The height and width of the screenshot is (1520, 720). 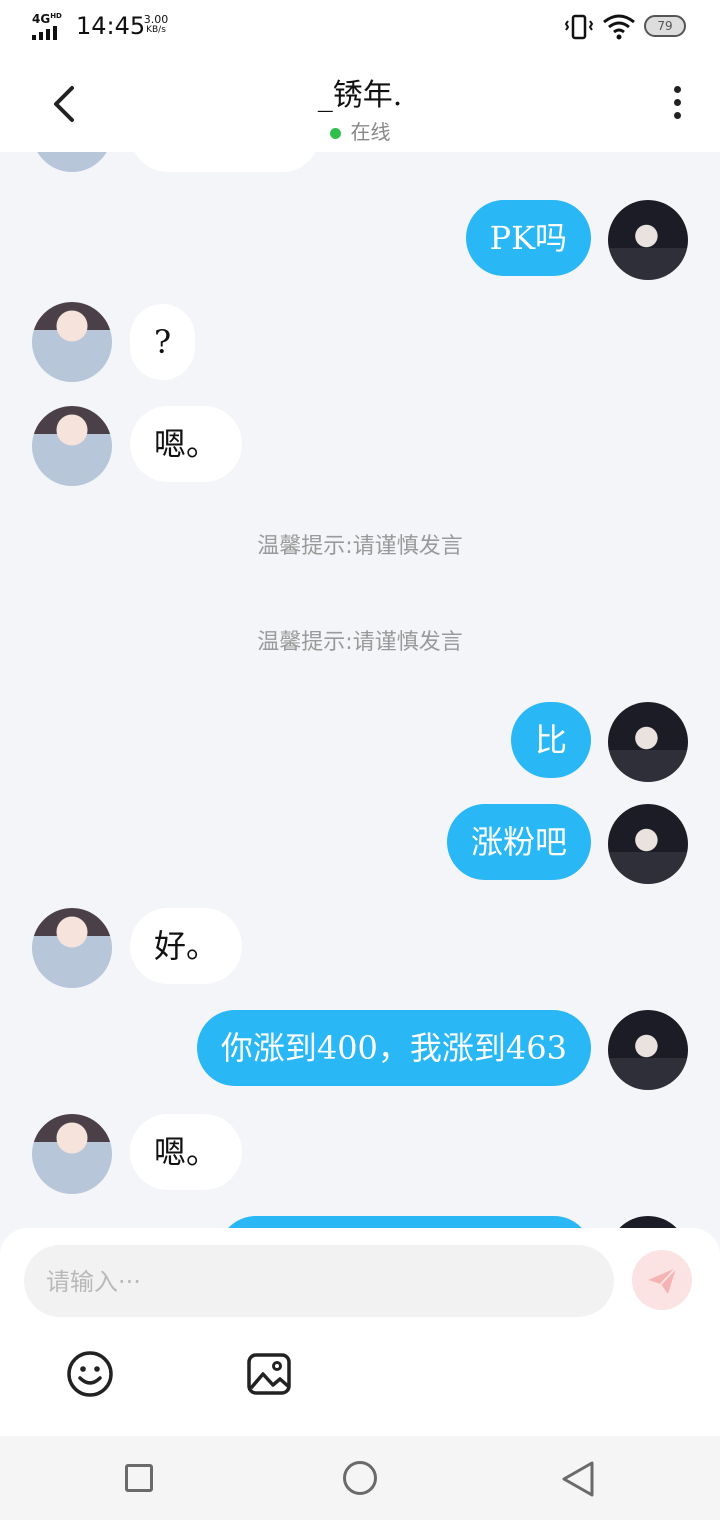 I want to click on system-nav-bar, so click(x=360, y=1478).